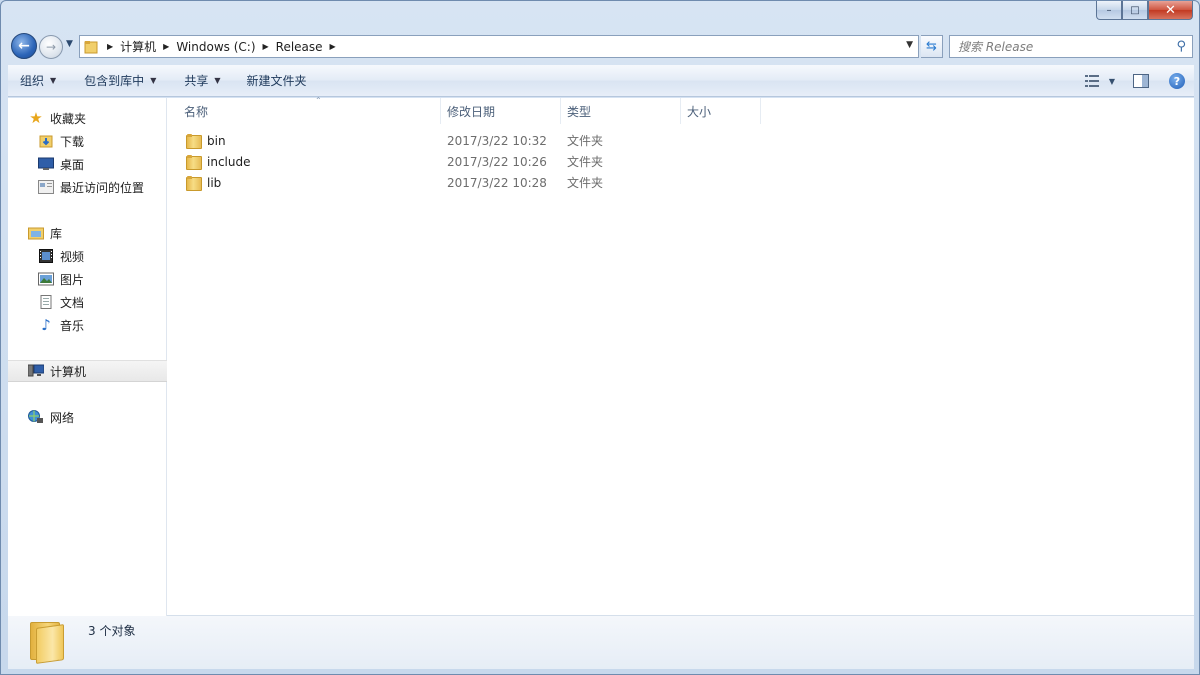 This screenshot has width=1200, height=675. What do you see at coordinates (501, 111) in the screenshot?
I see `column-header-modified: 修改日期` at bounding box center [501, 111].